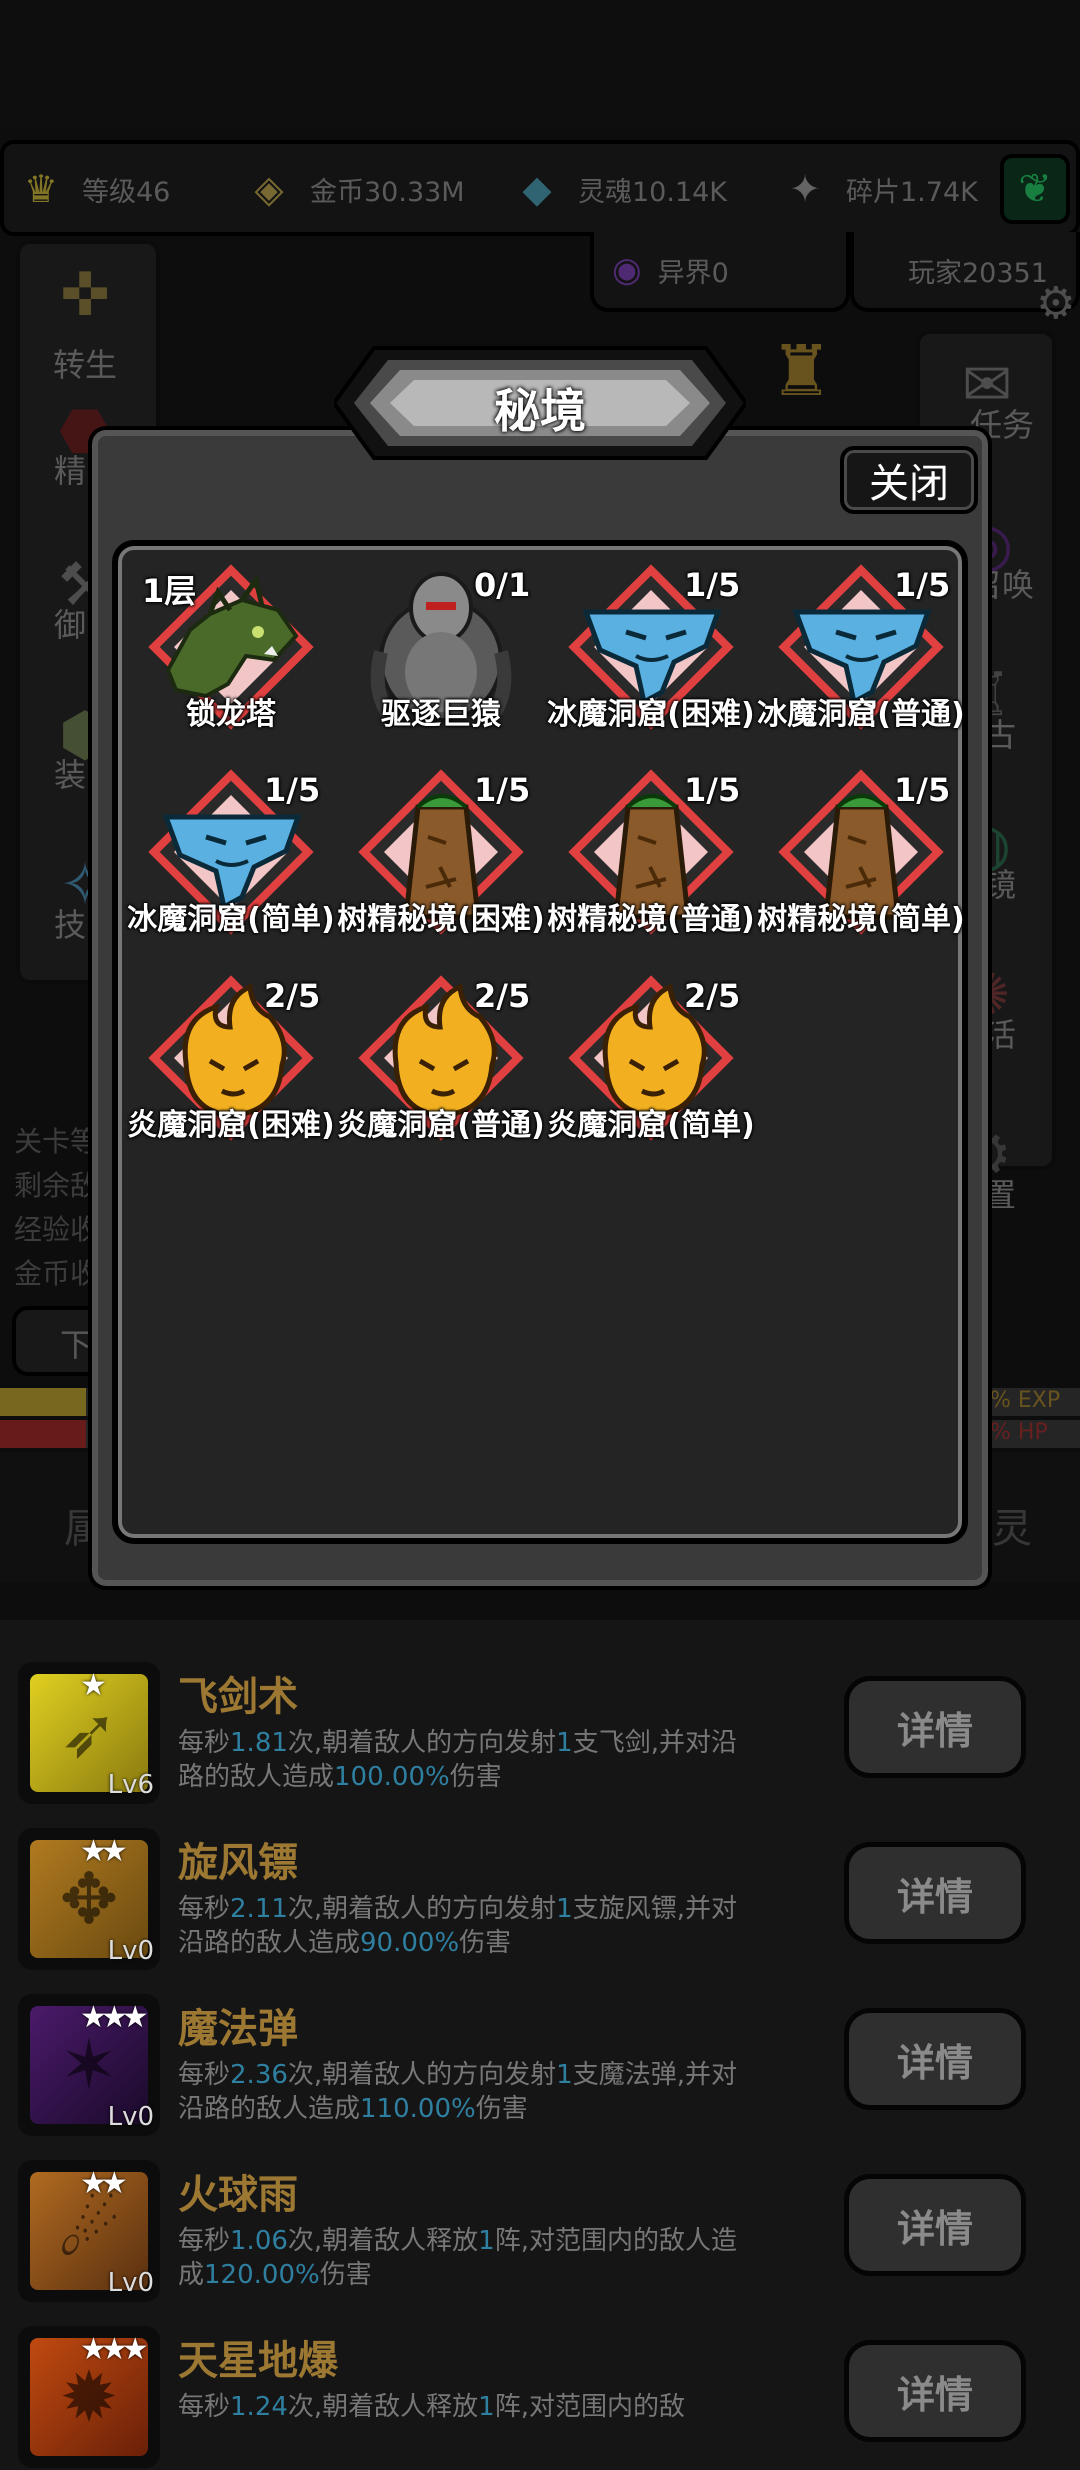  What do you see at coordinates (93, 1685) in the screenshot?
I see `star-rating-icon: ★` at bounding box center [93, 1685].